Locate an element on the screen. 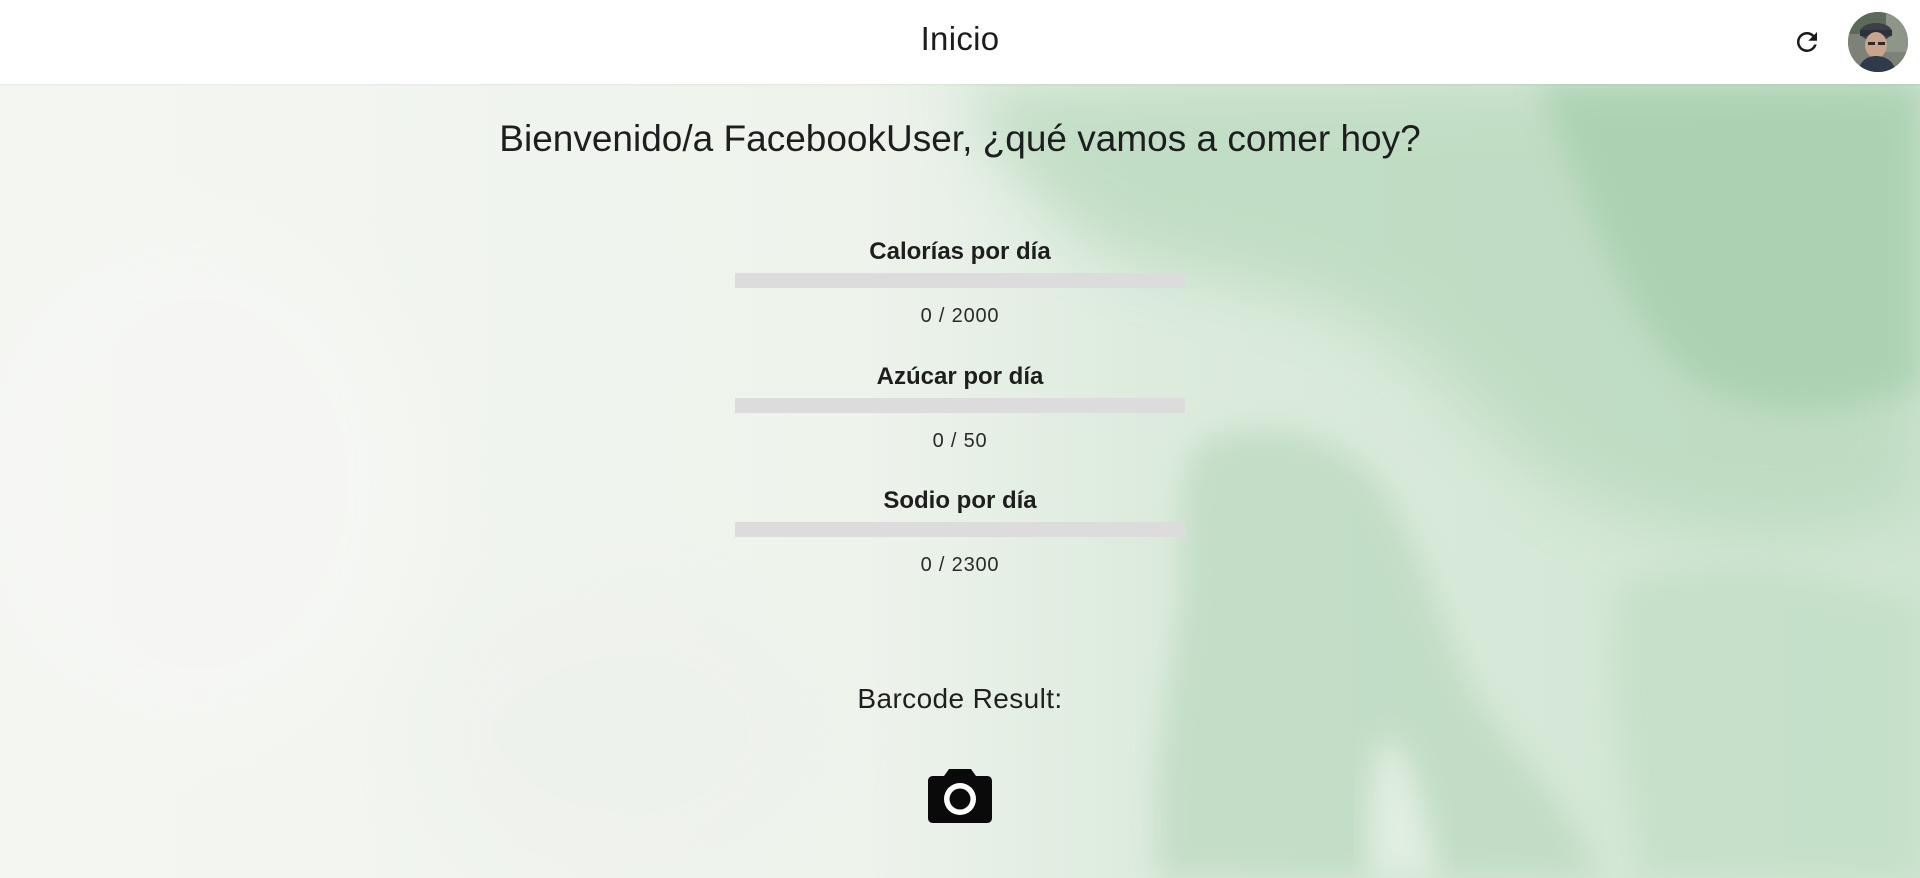 Image resolution: width=1920 pixels, height=878 pixels. sugar-progress-bar is located at coordinates (960, 405).